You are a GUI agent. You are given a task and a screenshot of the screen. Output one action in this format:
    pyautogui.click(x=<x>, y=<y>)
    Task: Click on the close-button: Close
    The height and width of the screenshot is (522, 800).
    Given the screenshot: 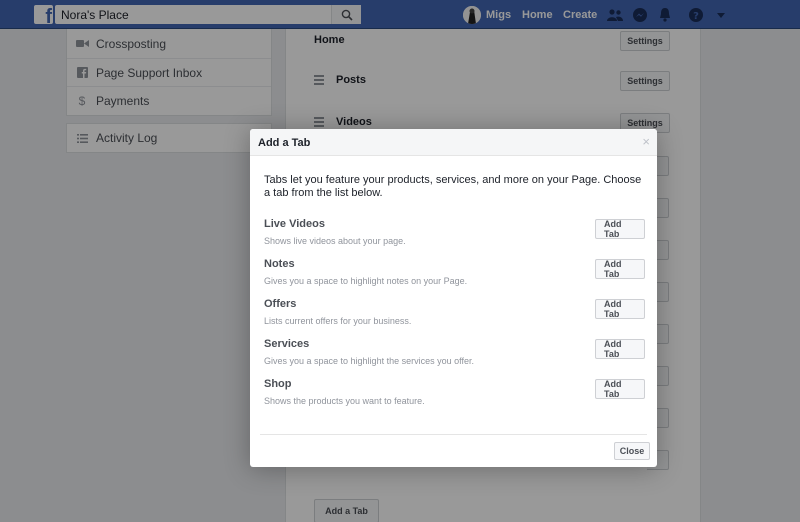 What is the action you would take?
    pyautogui.click(x=632, y=451)
    